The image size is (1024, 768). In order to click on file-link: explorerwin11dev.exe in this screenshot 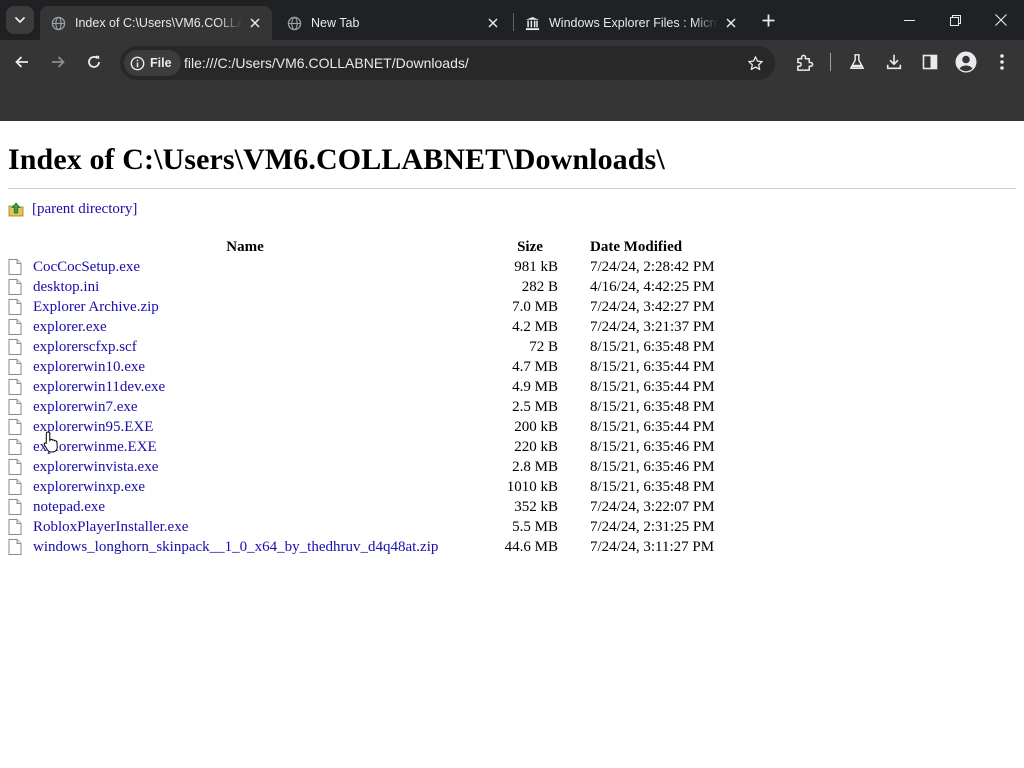, I will do `click(99, 387)`.